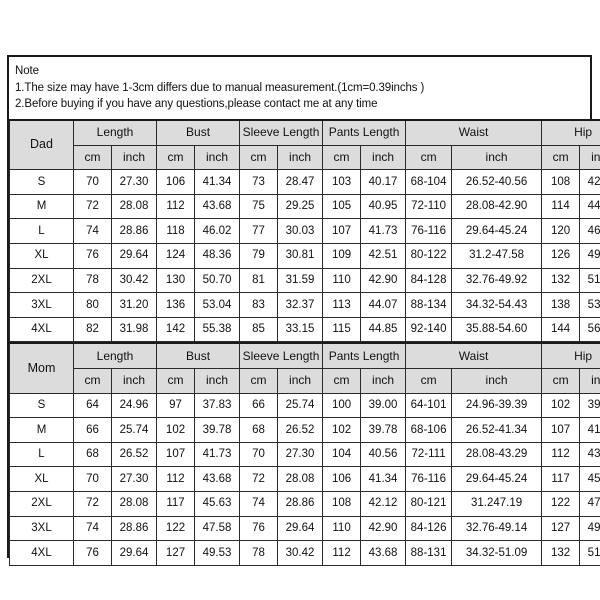 This screenshot has height=600, width=600. I want to click on measurement-cell: 70, so click(92, 182).